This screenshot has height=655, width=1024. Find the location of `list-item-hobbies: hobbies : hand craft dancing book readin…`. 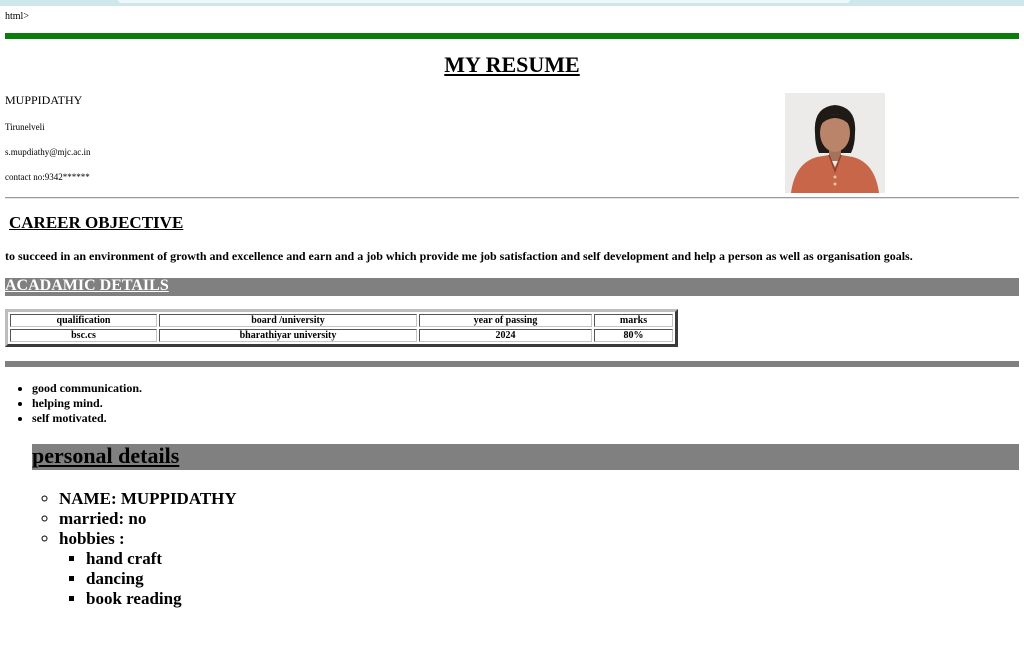

list-item-hobbies: hobbies : hand craft dancing book readin… is located at coordinates (148, 569).